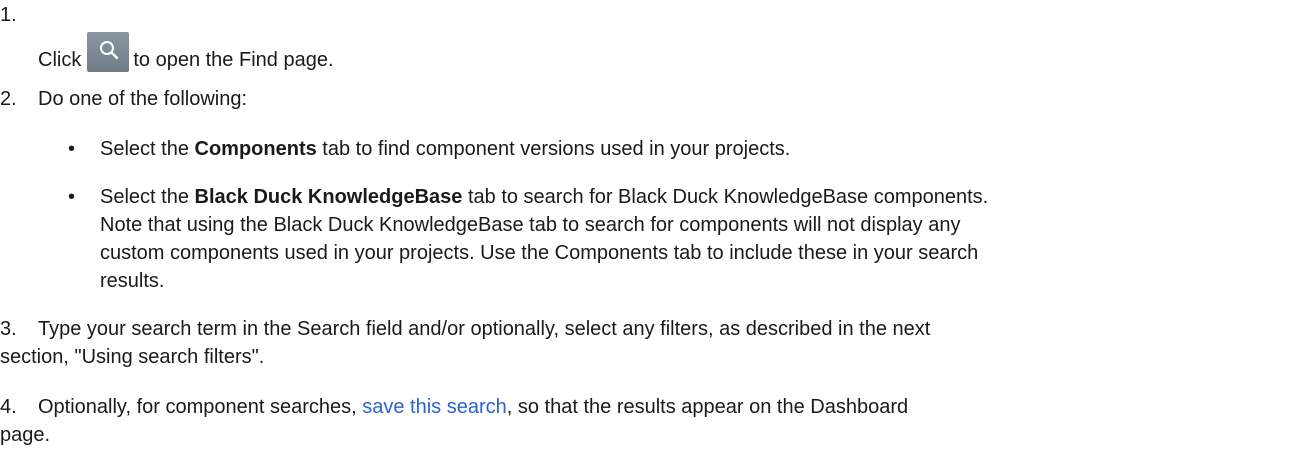  I want to click on bullet-1-bold: Components, so click(255, 149).